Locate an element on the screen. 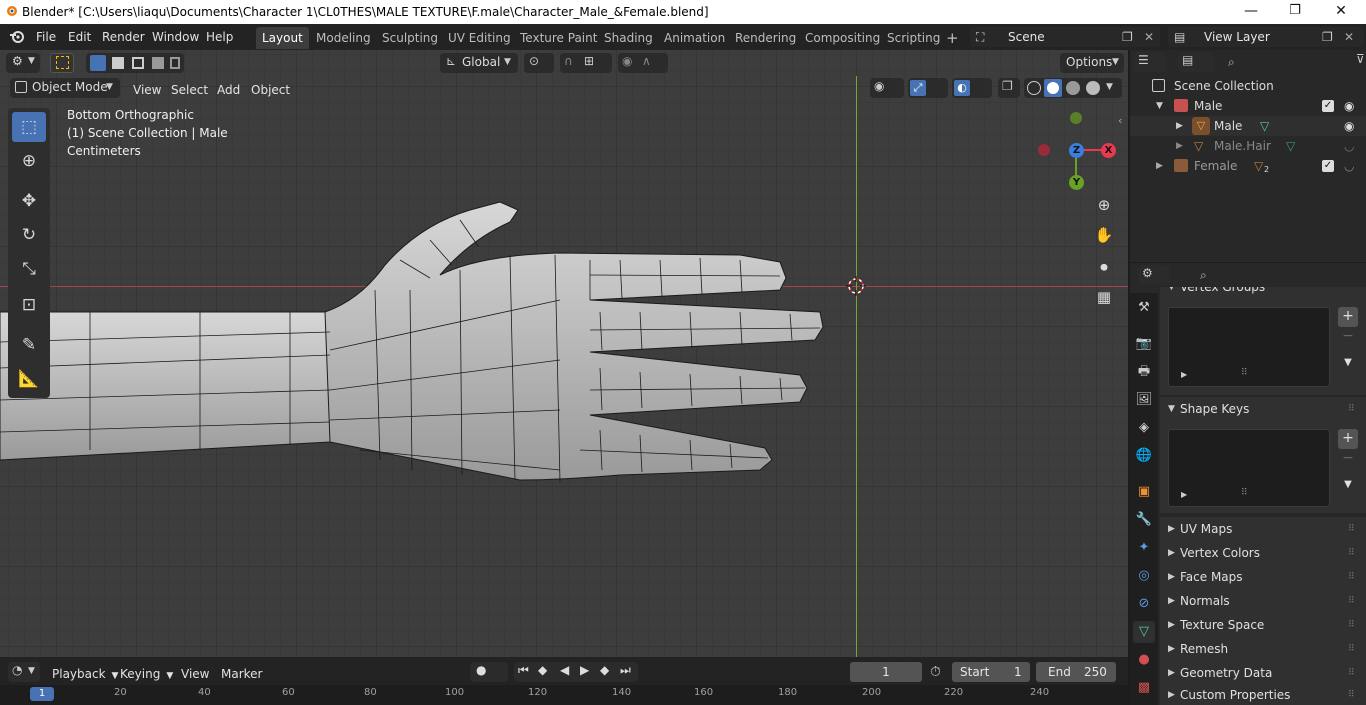 This screenshot has width=1366, height=705. outliner-row-male-object: ▶ ▽ Male ▽ ◉ is located at coordinates (1248, 126).